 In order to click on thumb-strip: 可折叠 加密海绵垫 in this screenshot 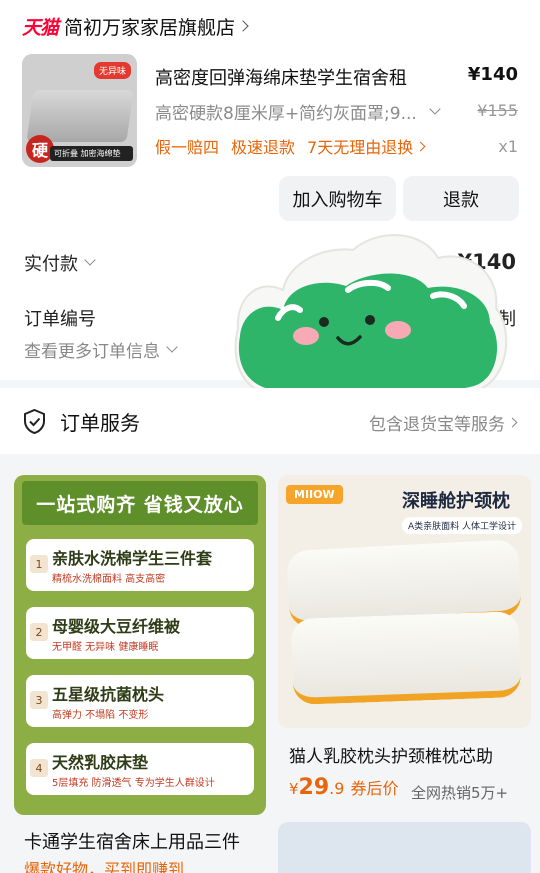, I will do `click(91, 153)`.